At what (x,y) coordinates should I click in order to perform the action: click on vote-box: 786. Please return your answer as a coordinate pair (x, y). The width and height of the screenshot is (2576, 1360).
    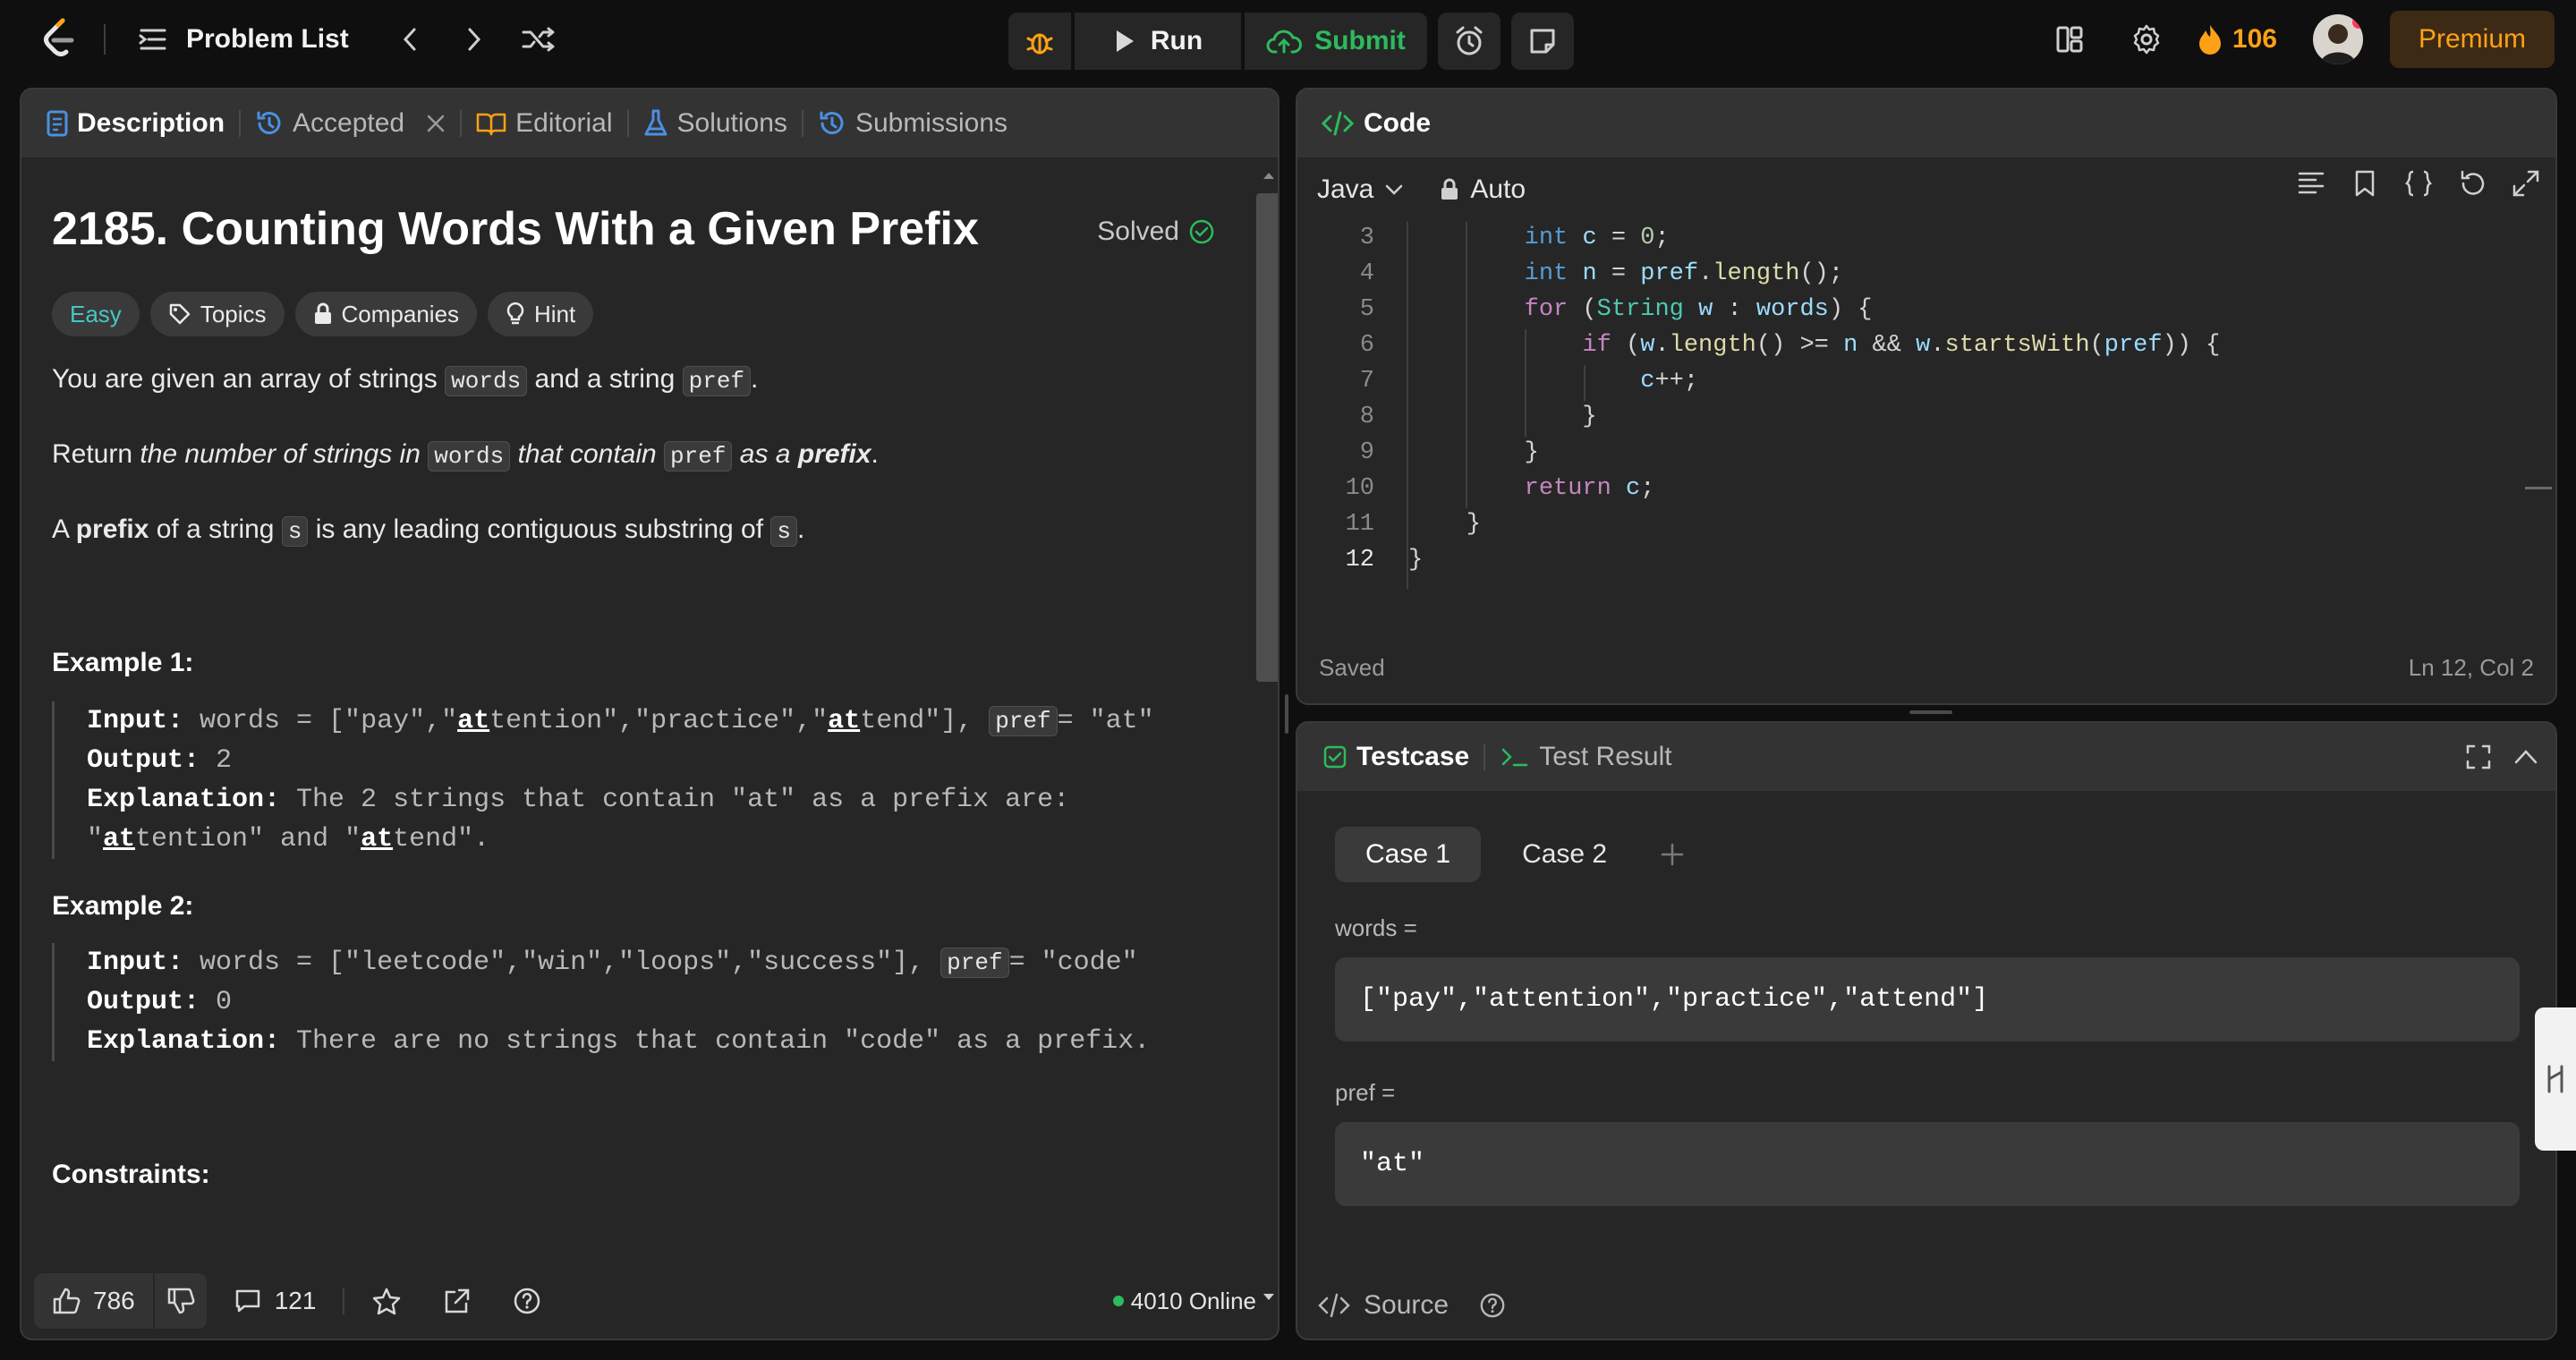
    Looking at the image, I should click on (121, 1301).